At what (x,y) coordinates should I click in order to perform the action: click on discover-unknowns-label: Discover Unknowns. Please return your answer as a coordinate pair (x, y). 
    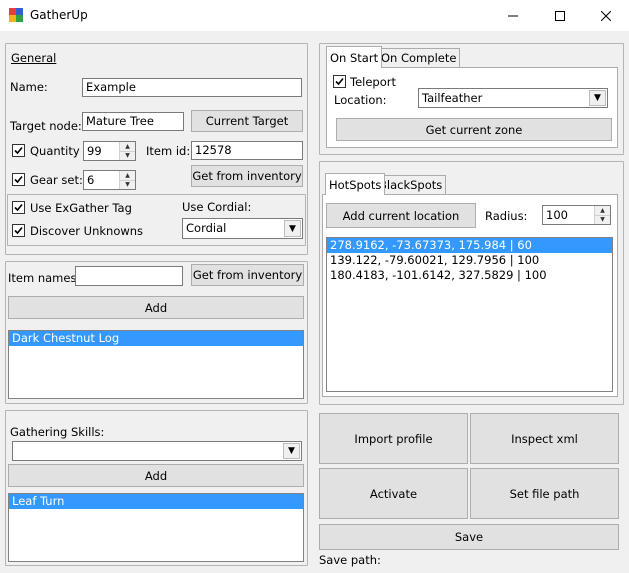
    Looking at the image, I should click on (87, 231).